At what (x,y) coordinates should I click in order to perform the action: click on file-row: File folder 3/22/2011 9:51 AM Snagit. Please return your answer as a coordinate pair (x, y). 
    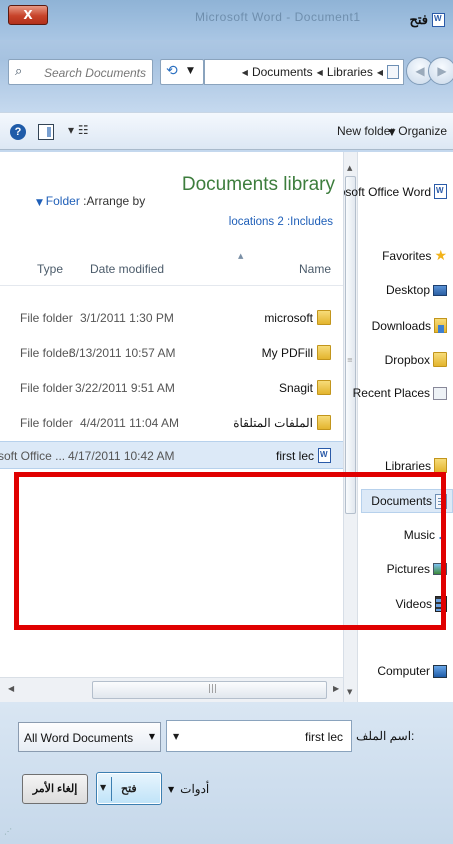
    Looking at the image, I should click on (171, 388).